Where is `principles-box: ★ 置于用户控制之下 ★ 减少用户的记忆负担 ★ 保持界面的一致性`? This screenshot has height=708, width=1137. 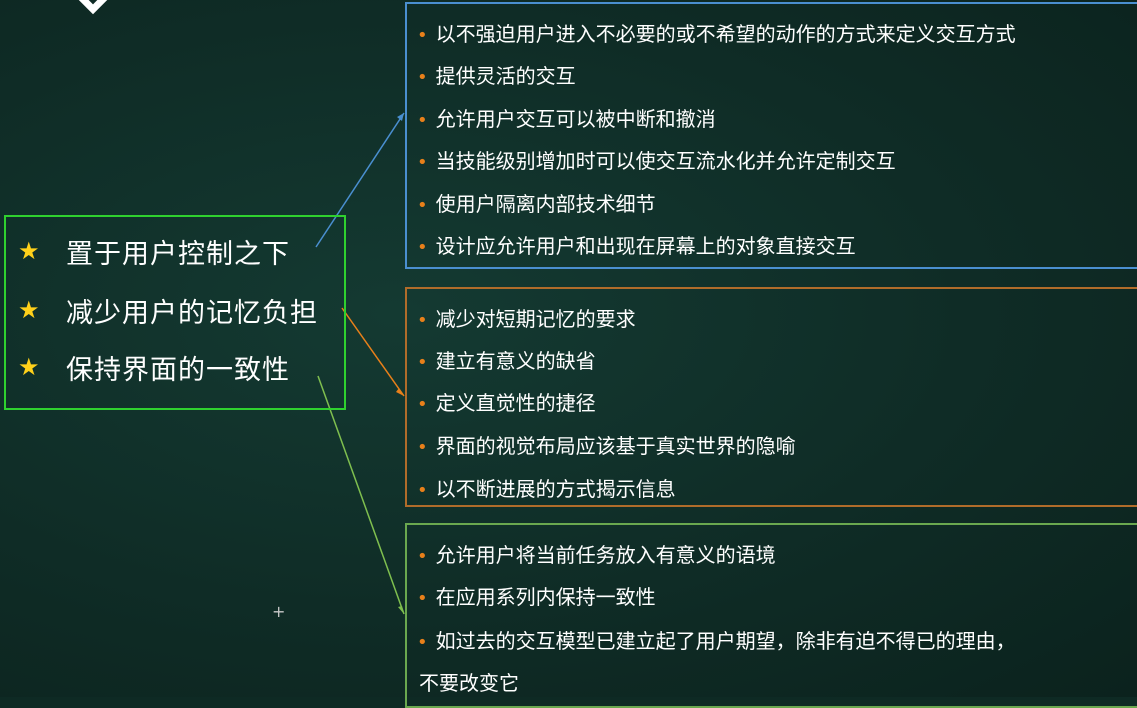 principles-box: ★ 置于用户控制之下 ★ 减少用户的记忆负担 ★ 保持界面的一致性 is located at coordinates (175, 312).